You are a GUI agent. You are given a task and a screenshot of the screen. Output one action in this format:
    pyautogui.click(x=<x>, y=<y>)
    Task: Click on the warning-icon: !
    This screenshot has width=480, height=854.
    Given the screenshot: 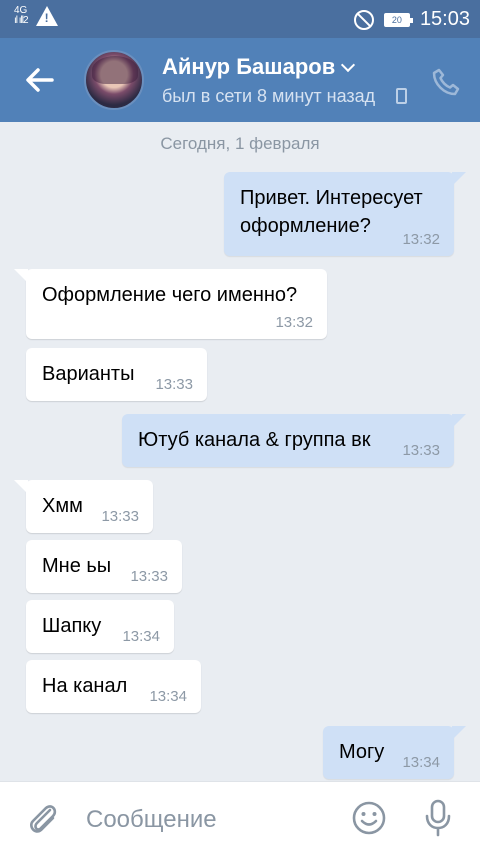 What is the action you would take?
    pyautogui.click(x=46, y=16)
    